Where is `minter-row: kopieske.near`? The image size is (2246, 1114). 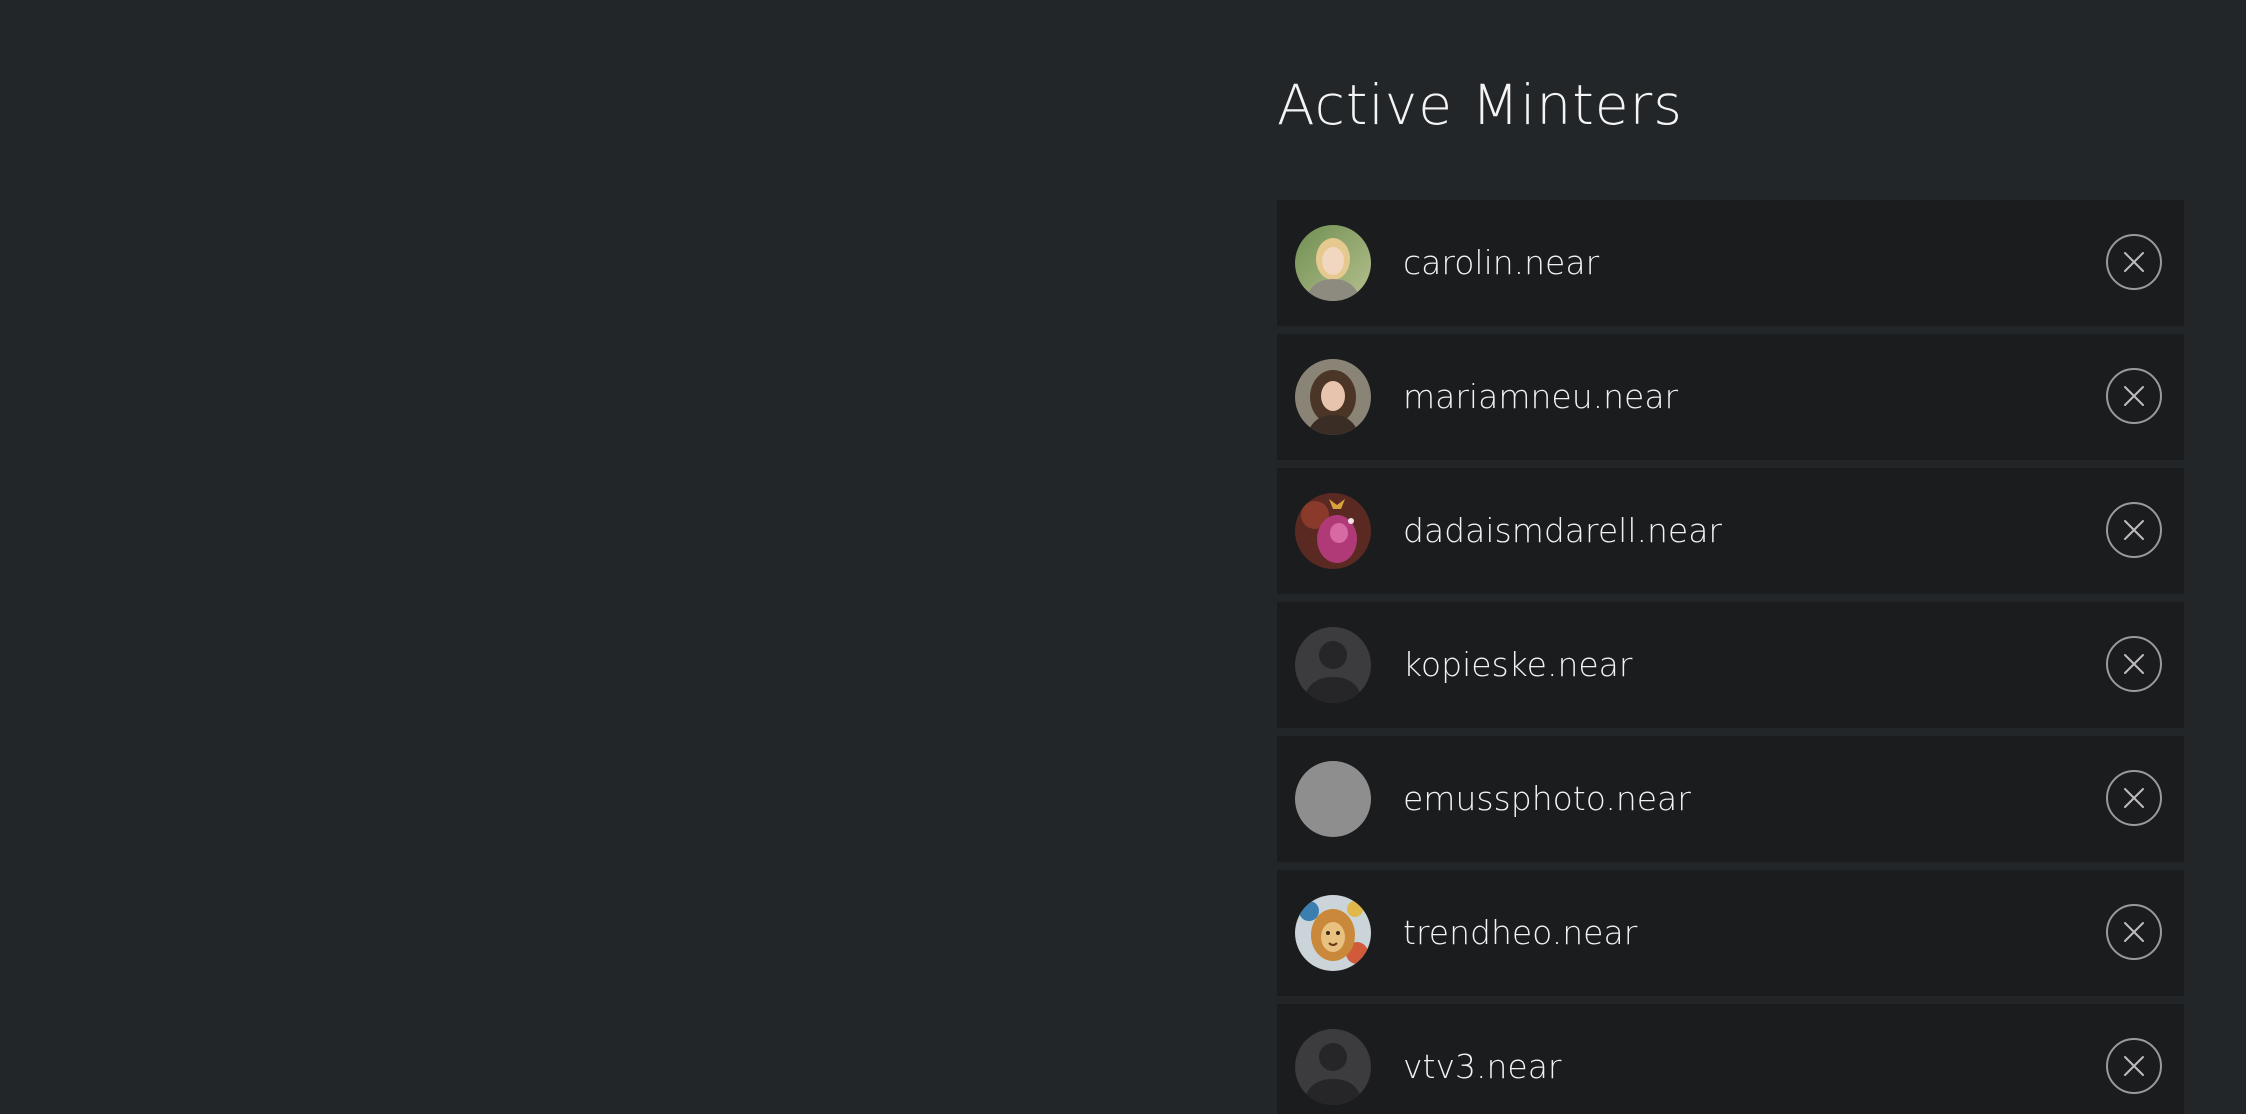
minter-row: kopieske.near is located at coordinates (1730, 665).